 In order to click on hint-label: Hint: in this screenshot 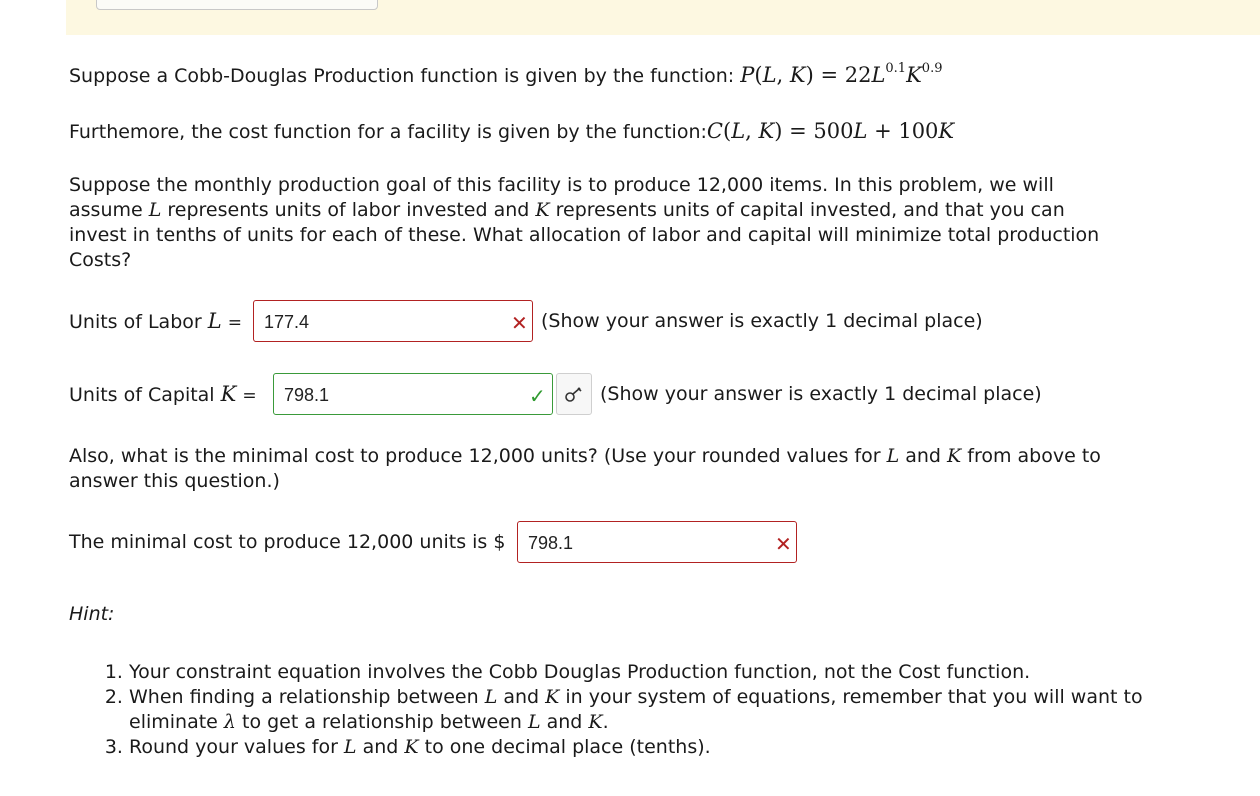, I will do `click(92, 614)`.